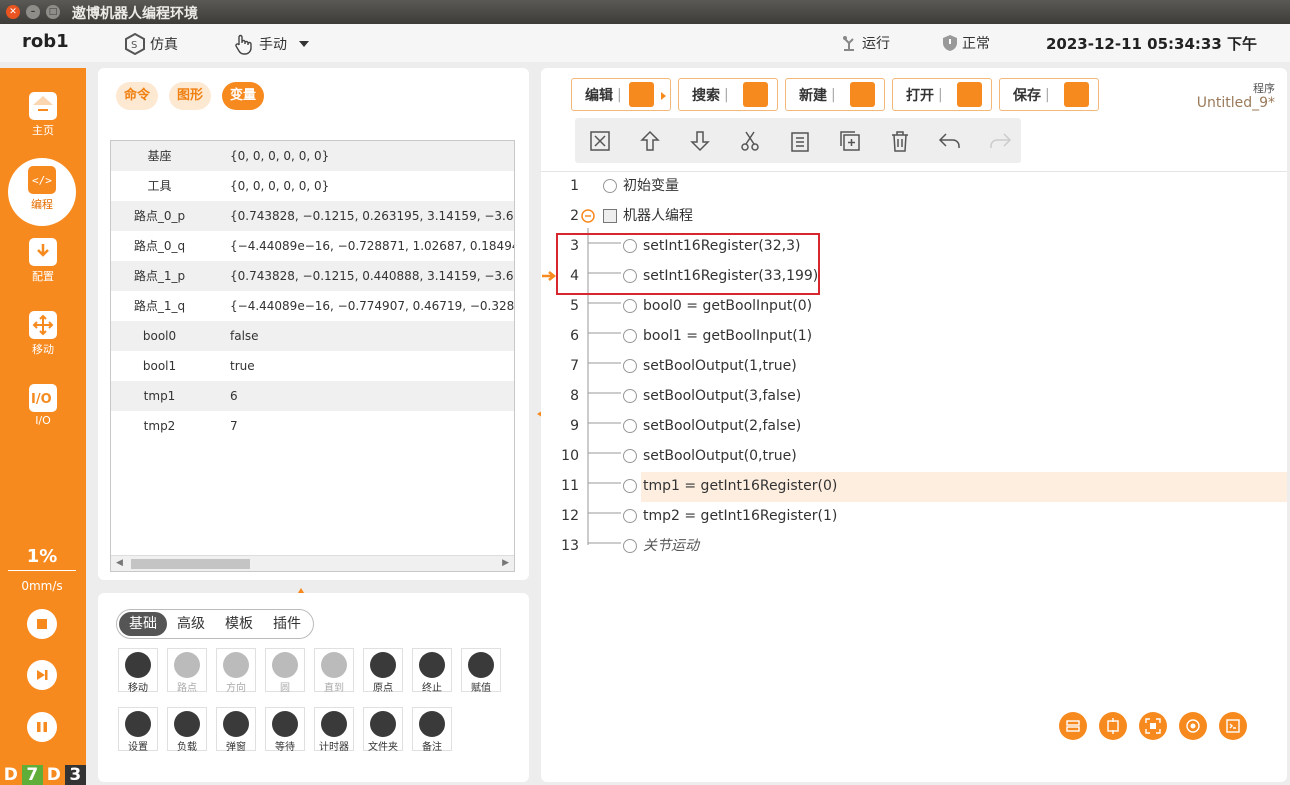  What do you see at coordinates (942, 94) in the screenshot?
I see `open-button: 打开 |` at bounding box center [942, 94].